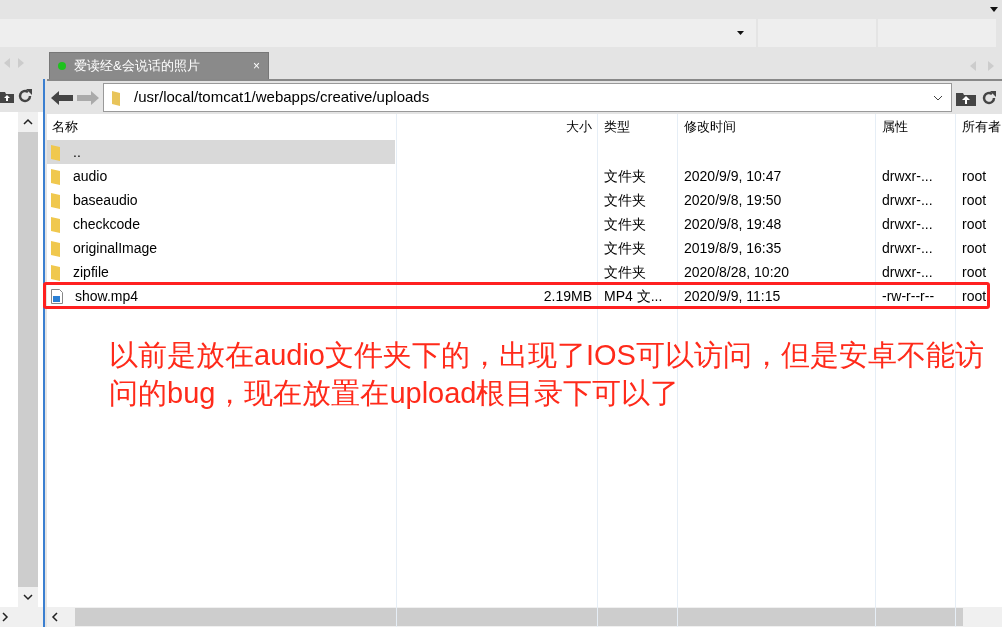  What do you see at coordinates (737, 272) in the screenshot?
I see `table-cell-text: 2020/8/28, 10:20` at bounding box center [737, 272].